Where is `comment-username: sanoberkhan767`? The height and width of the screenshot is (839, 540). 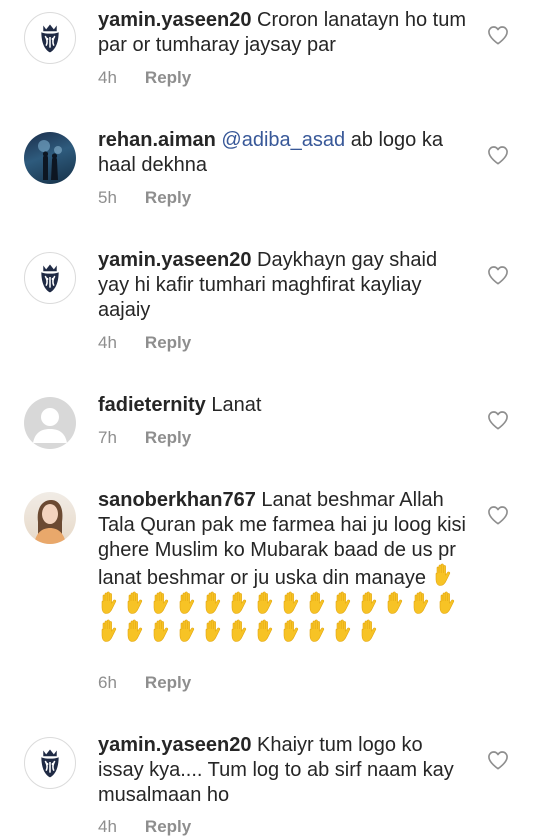 comment-username: sanoberkhan767 is located at coordinates (177, 500).